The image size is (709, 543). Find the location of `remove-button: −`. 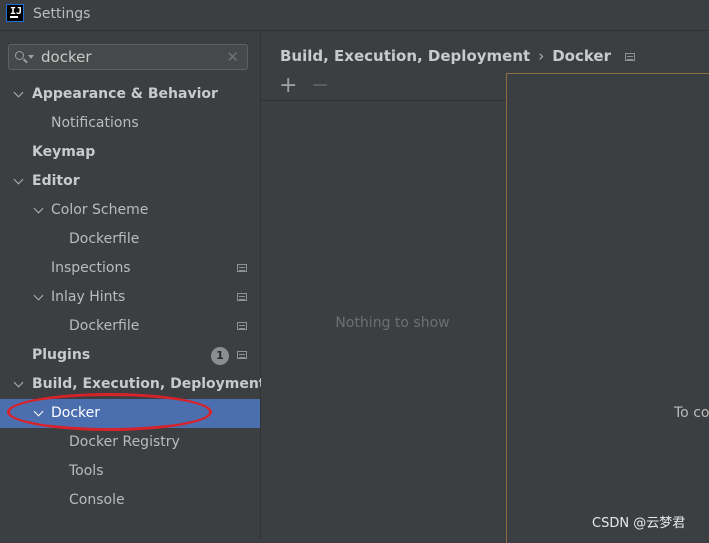

remove-button: − is located at coordinates (320, 86).